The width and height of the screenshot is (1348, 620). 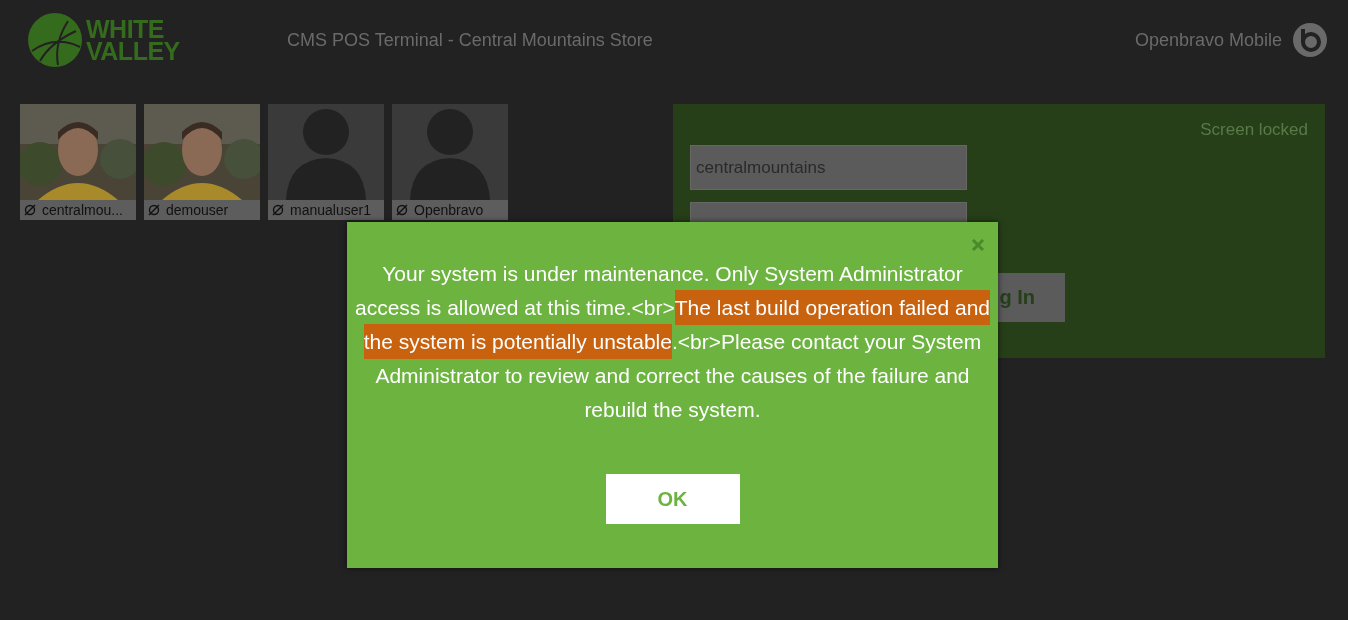 What do you see at coordinates (672, 499) in the screenshot?
I see `ok-button: OK` at bounding box center [672, 499].